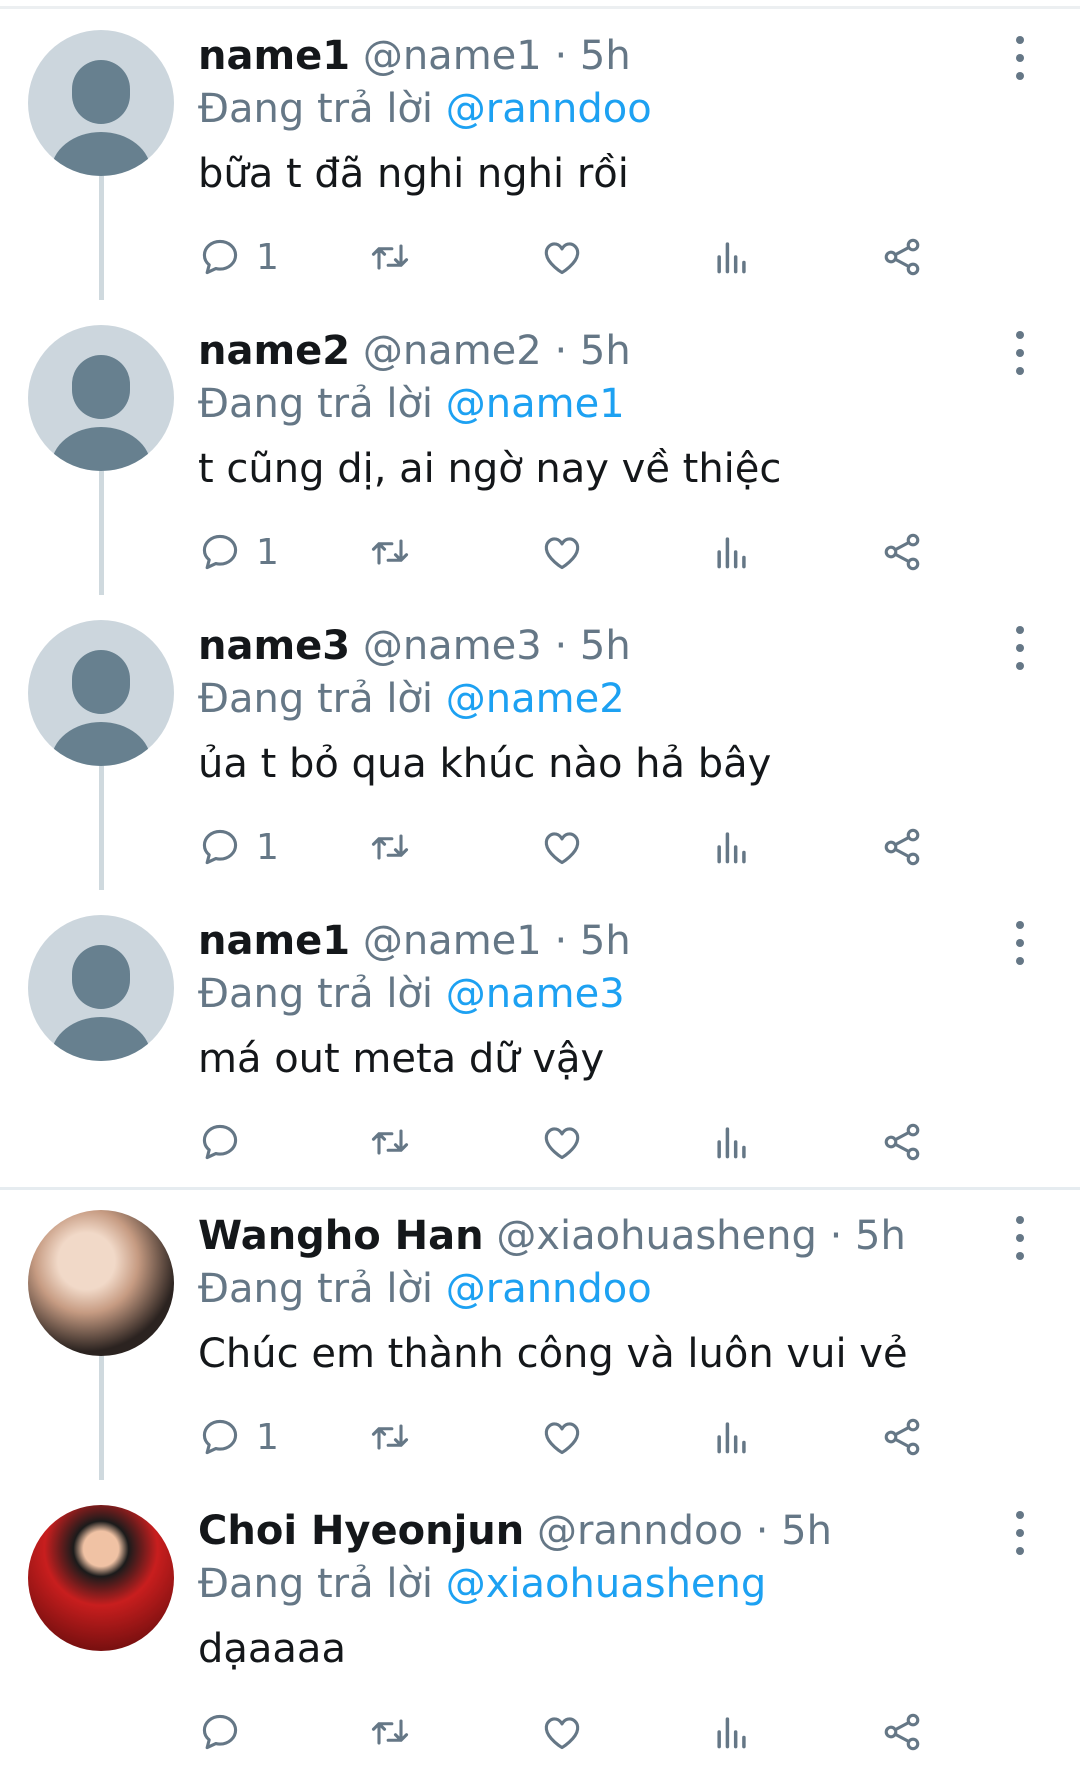  Describe the element at coordinates (452, 351) in the screenshot. I see `user-handle: @name2` at that location.